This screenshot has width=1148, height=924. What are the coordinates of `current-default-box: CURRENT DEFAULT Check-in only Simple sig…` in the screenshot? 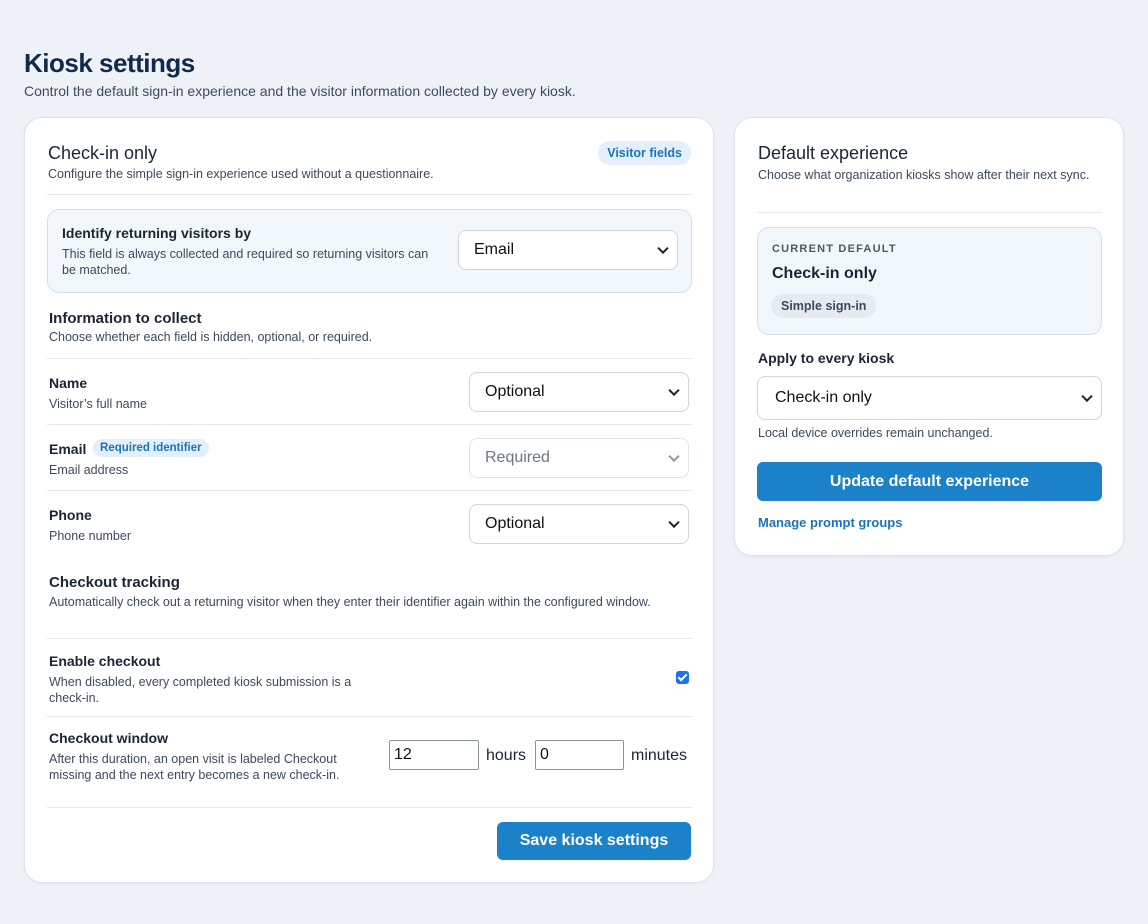 It's located at (929, 281).